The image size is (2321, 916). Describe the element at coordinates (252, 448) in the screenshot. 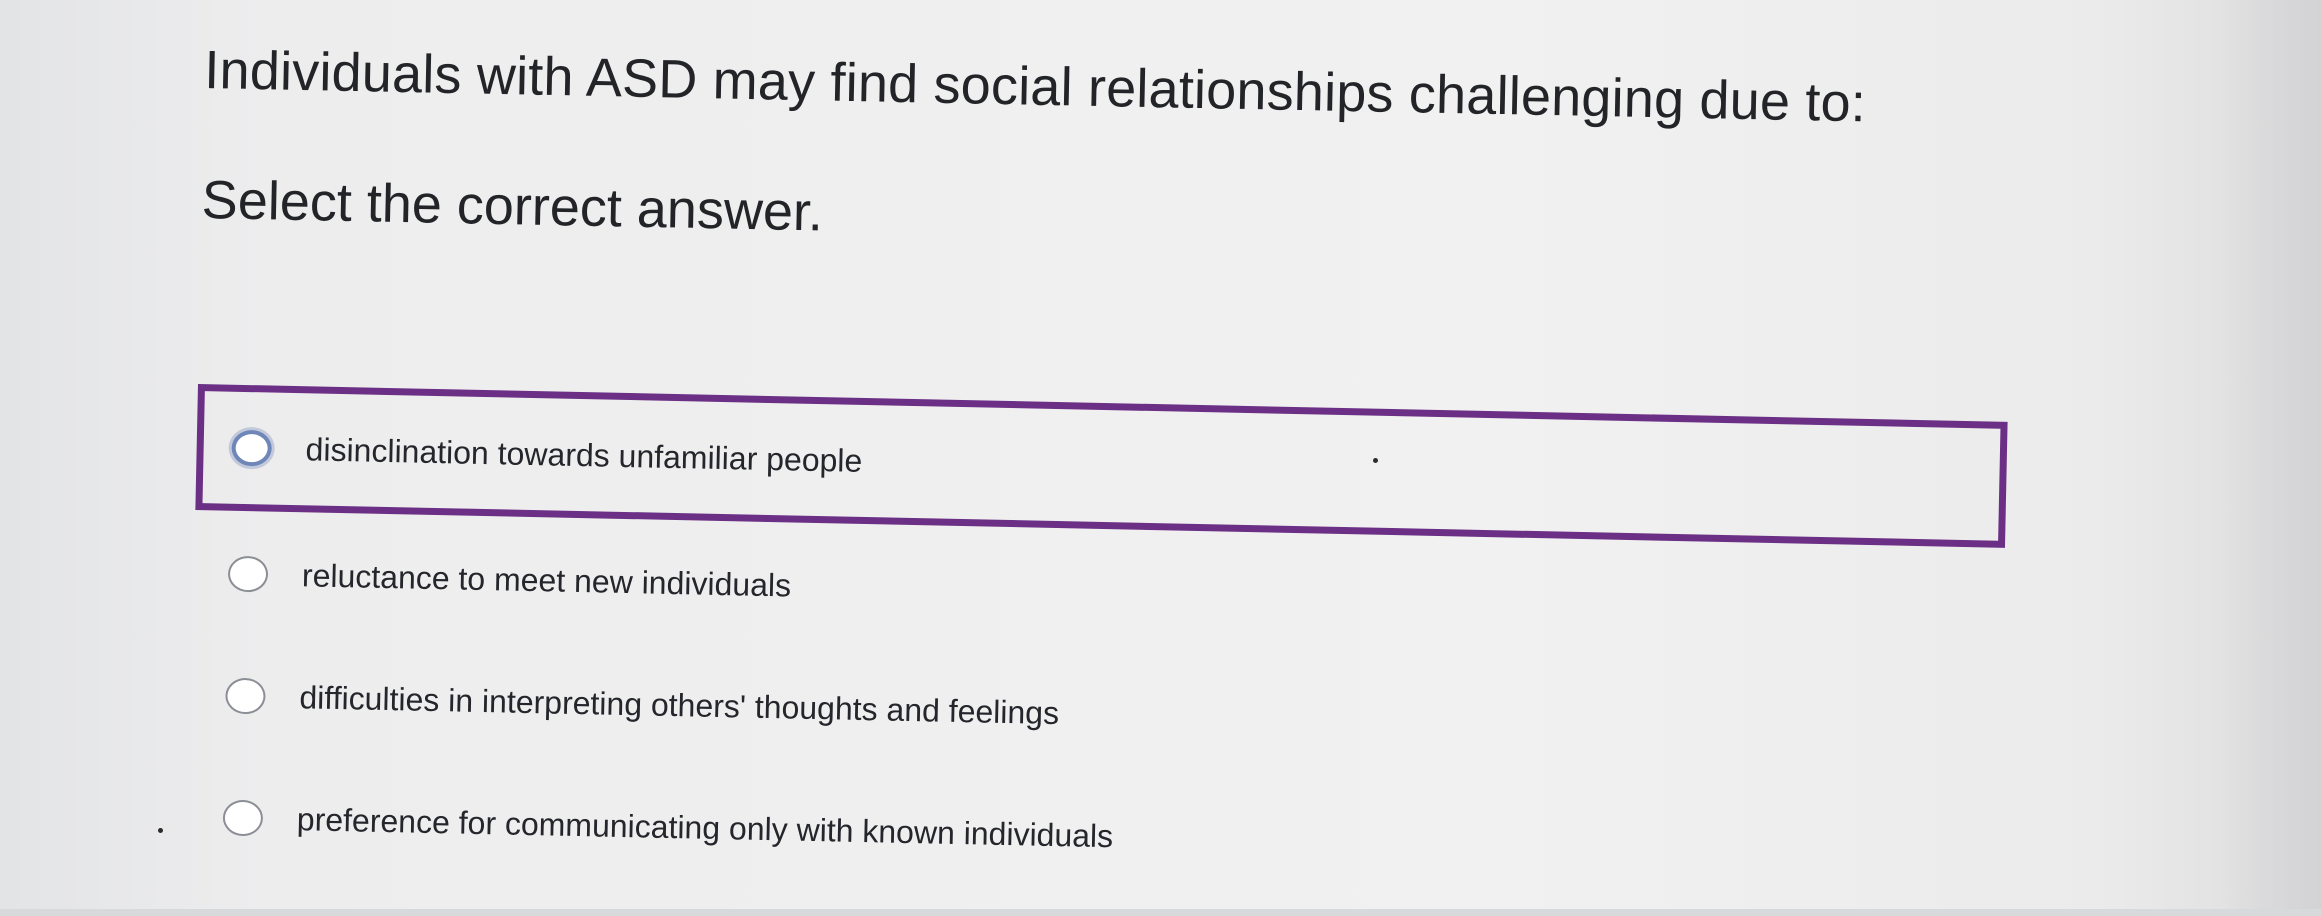

I see `radio-button-selected` at that location.